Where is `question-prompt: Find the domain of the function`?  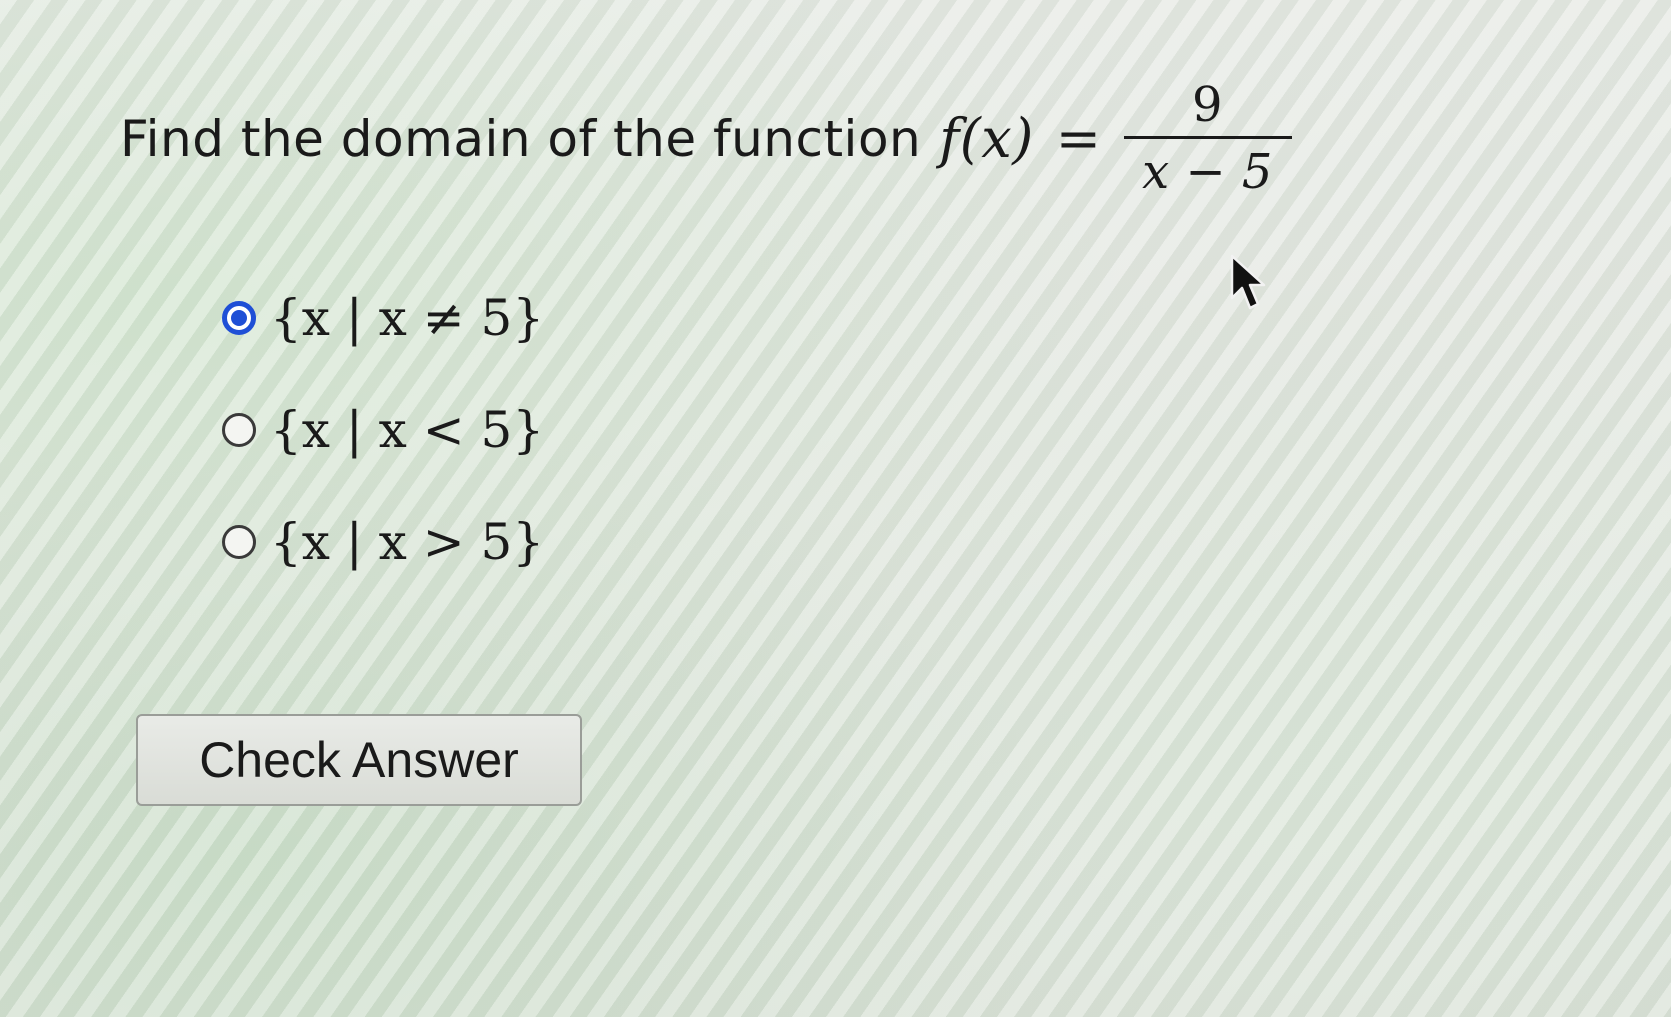 question-prompt: Find the domain of the function is located at coordinates (521, 138).